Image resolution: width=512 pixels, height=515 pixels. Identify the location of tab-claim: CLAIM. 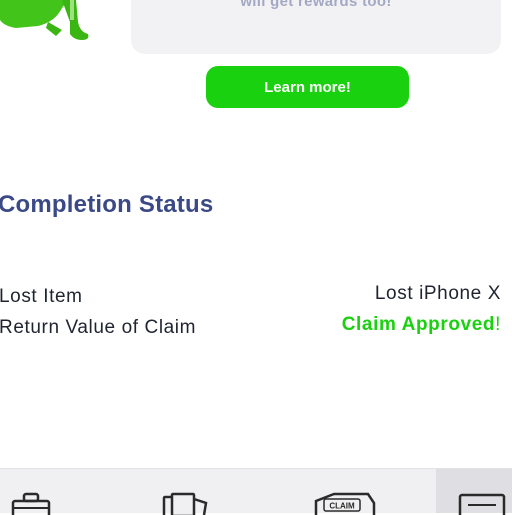
(350, 492).